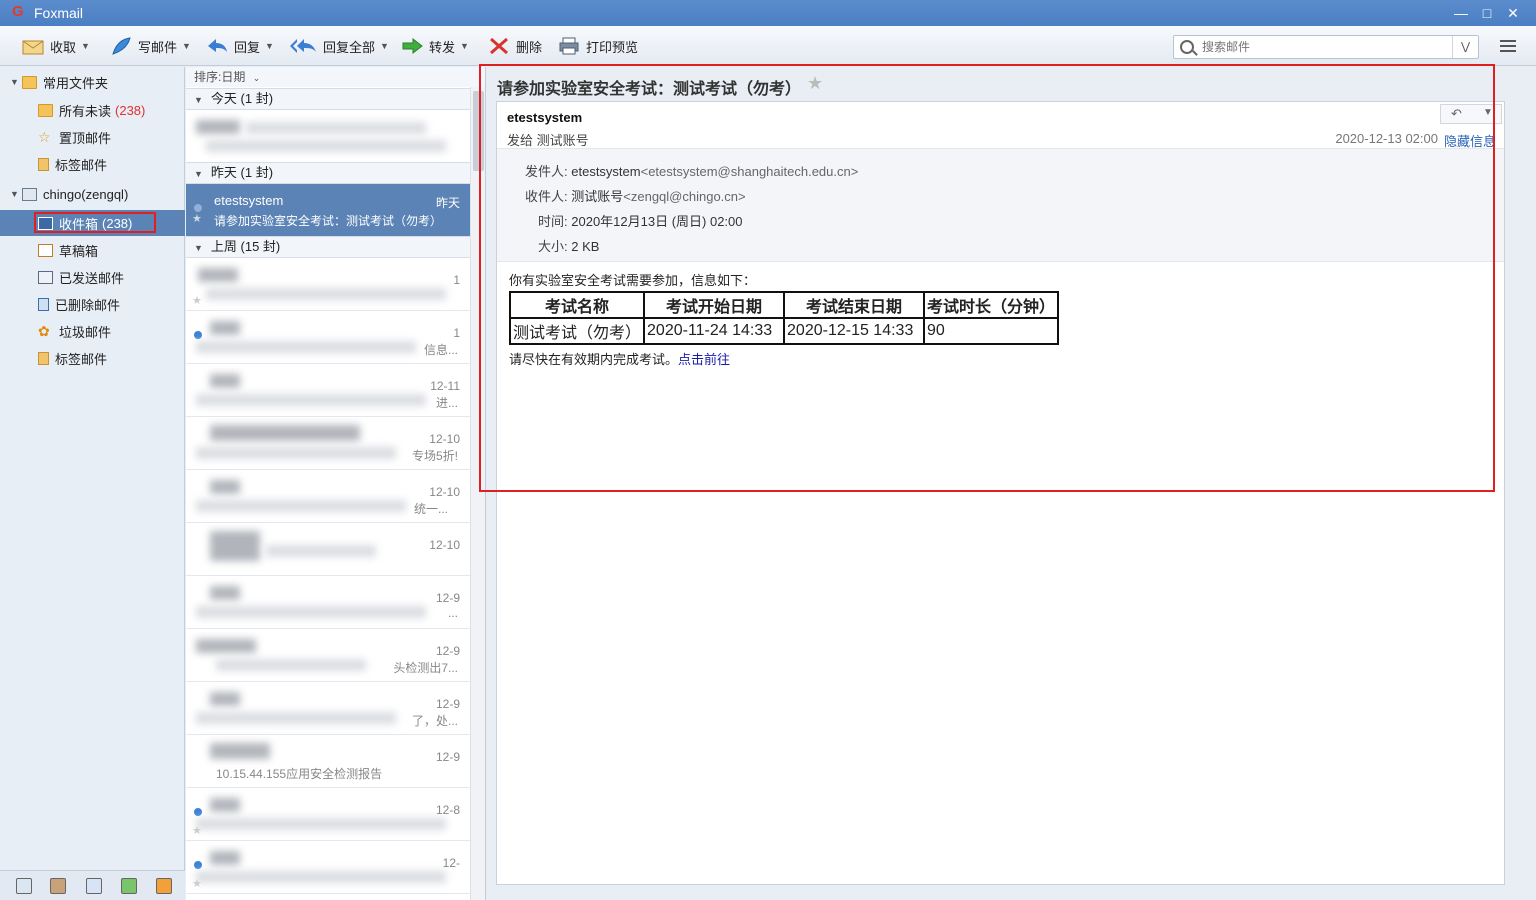  I want to click on calendar-icon, so click(94, 886).